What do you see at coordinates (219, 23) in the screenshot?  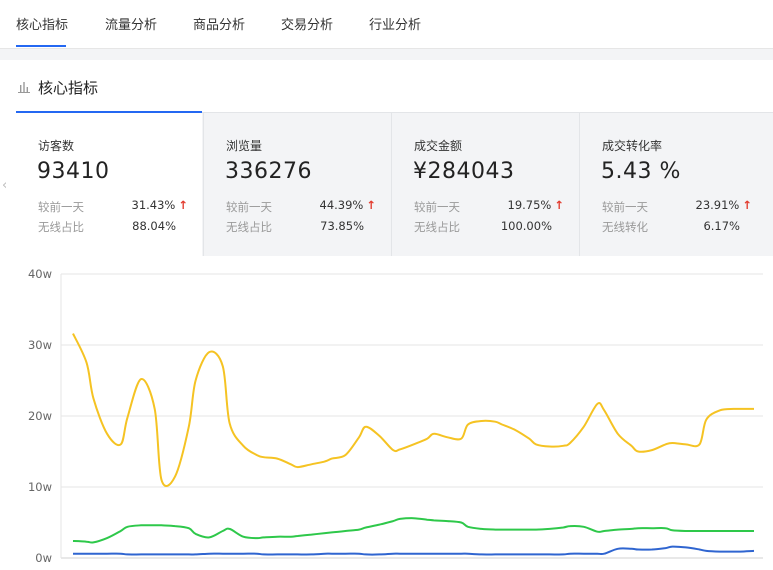 I see `tab-product-analysis: 商品分析` at bounding box center [219, 23].